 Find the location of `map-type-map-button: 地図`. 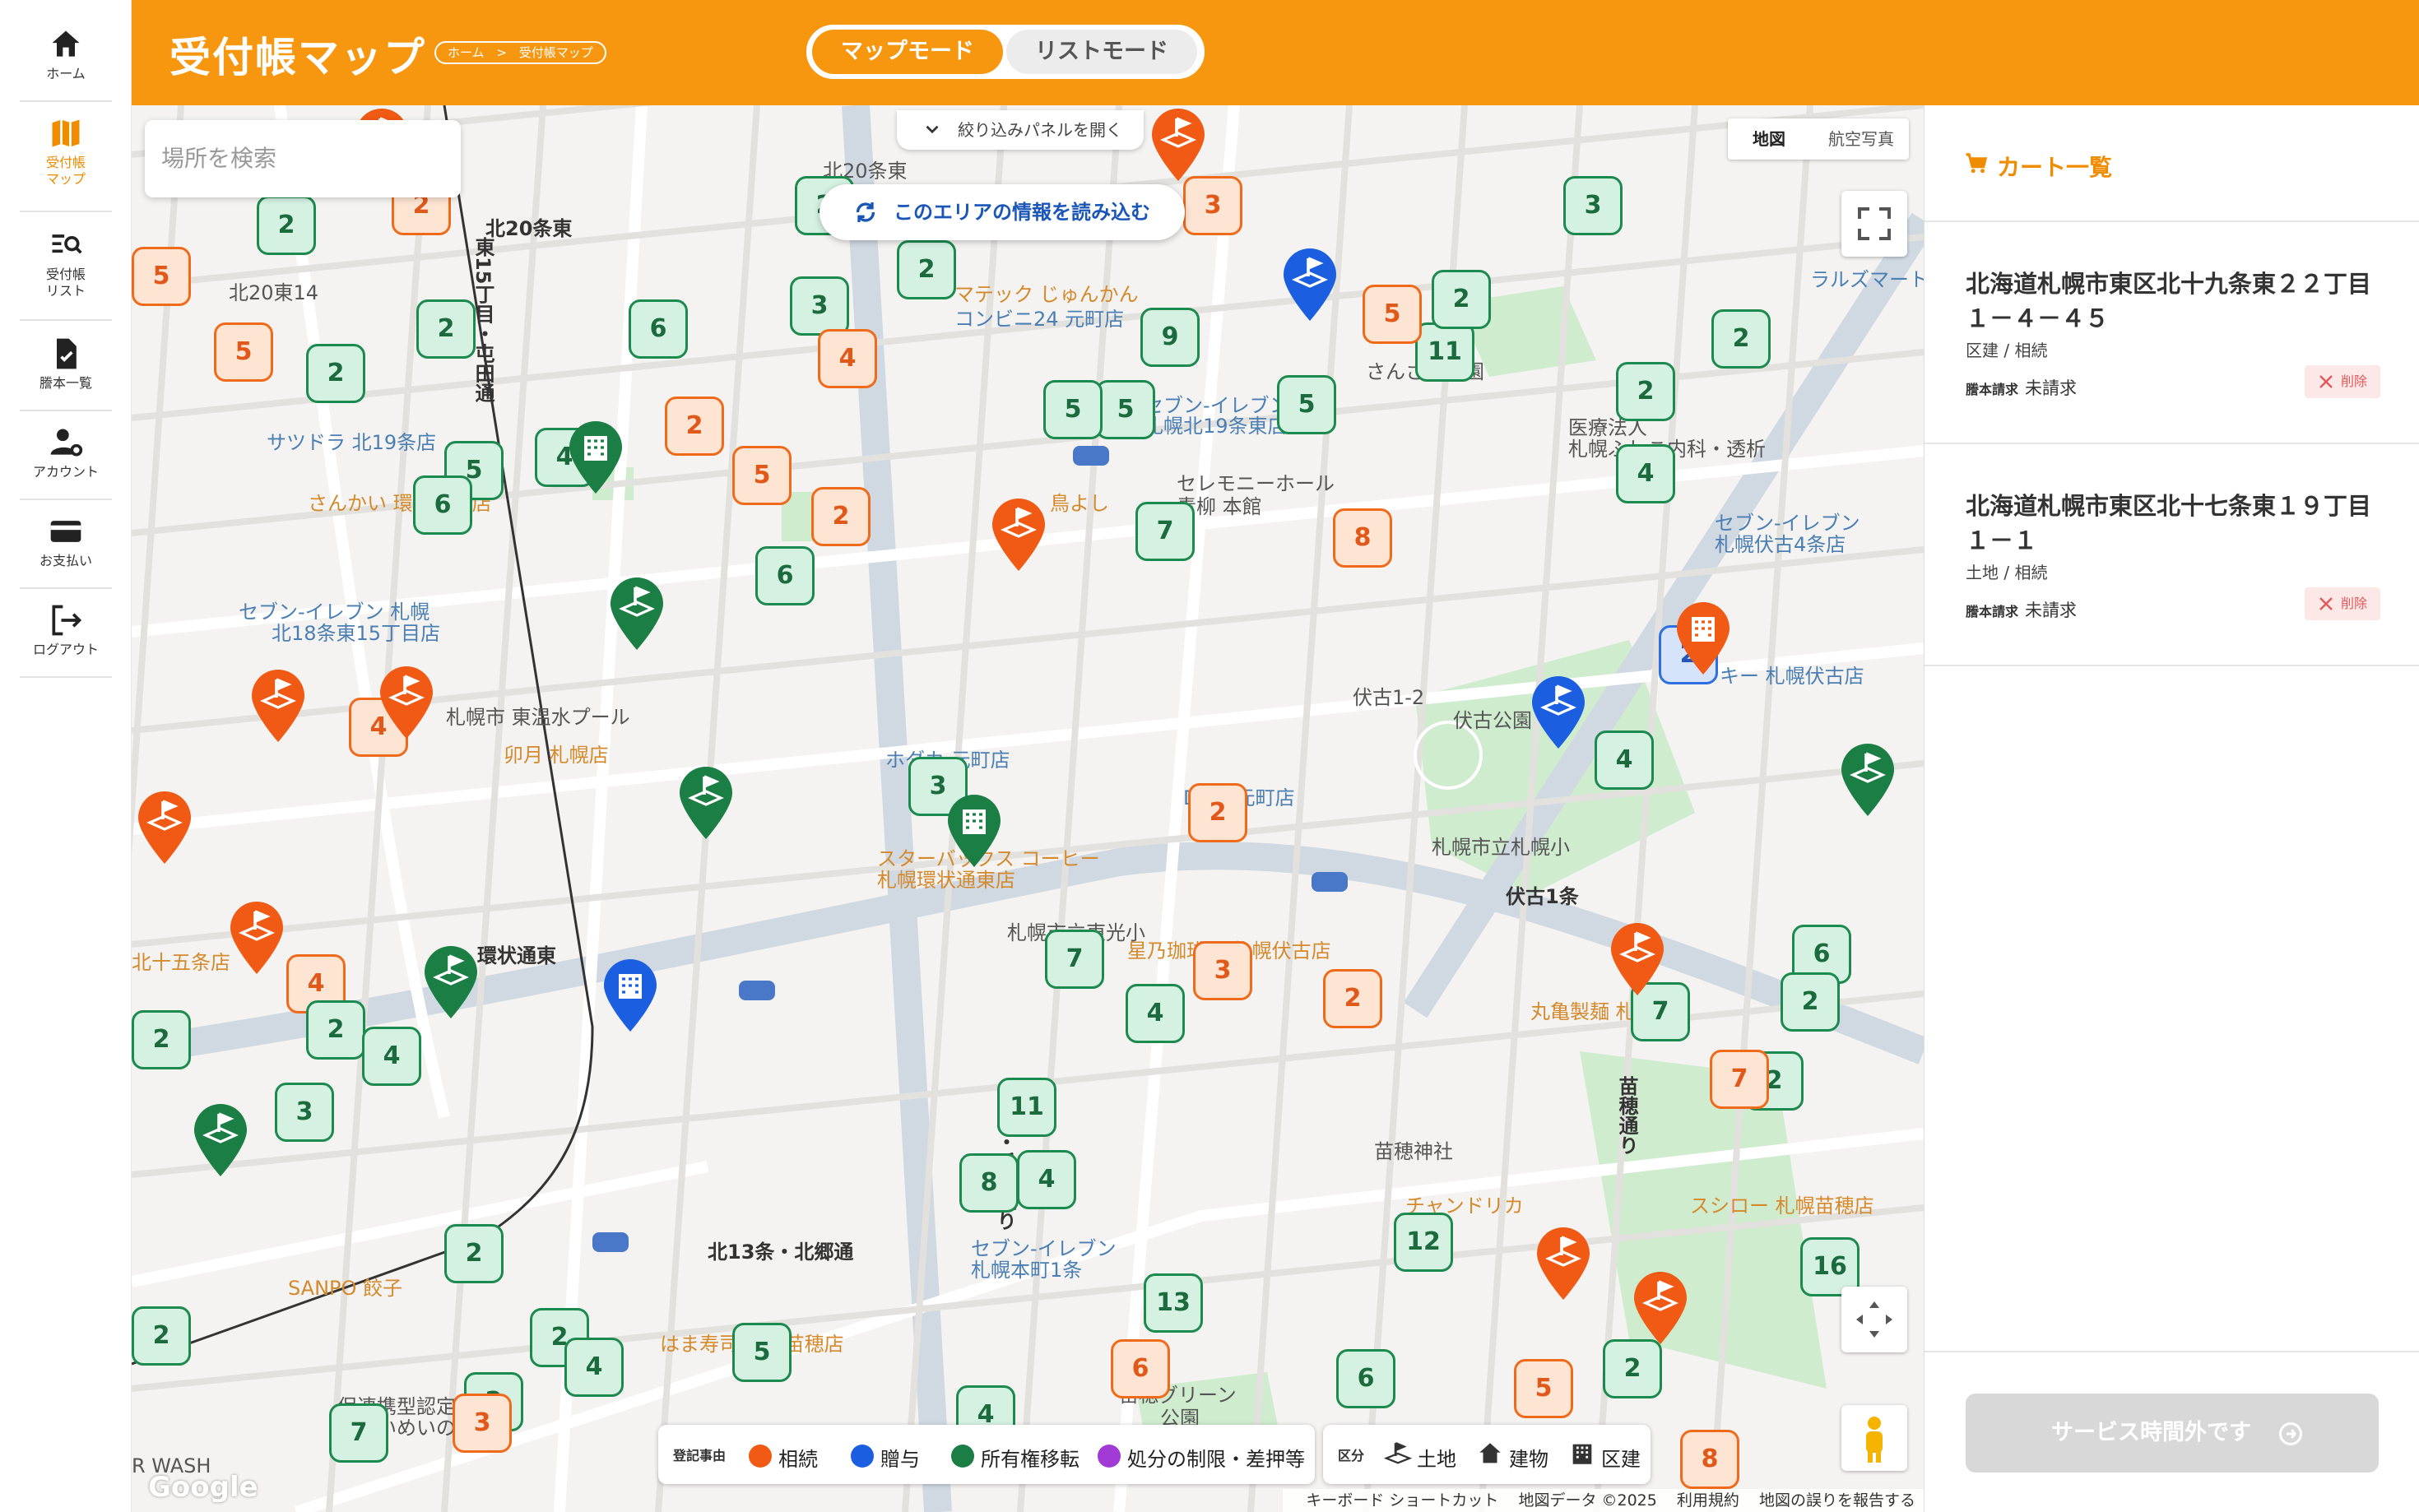

map-type-map-button: 地図 is located at coordinates (1769, 139).